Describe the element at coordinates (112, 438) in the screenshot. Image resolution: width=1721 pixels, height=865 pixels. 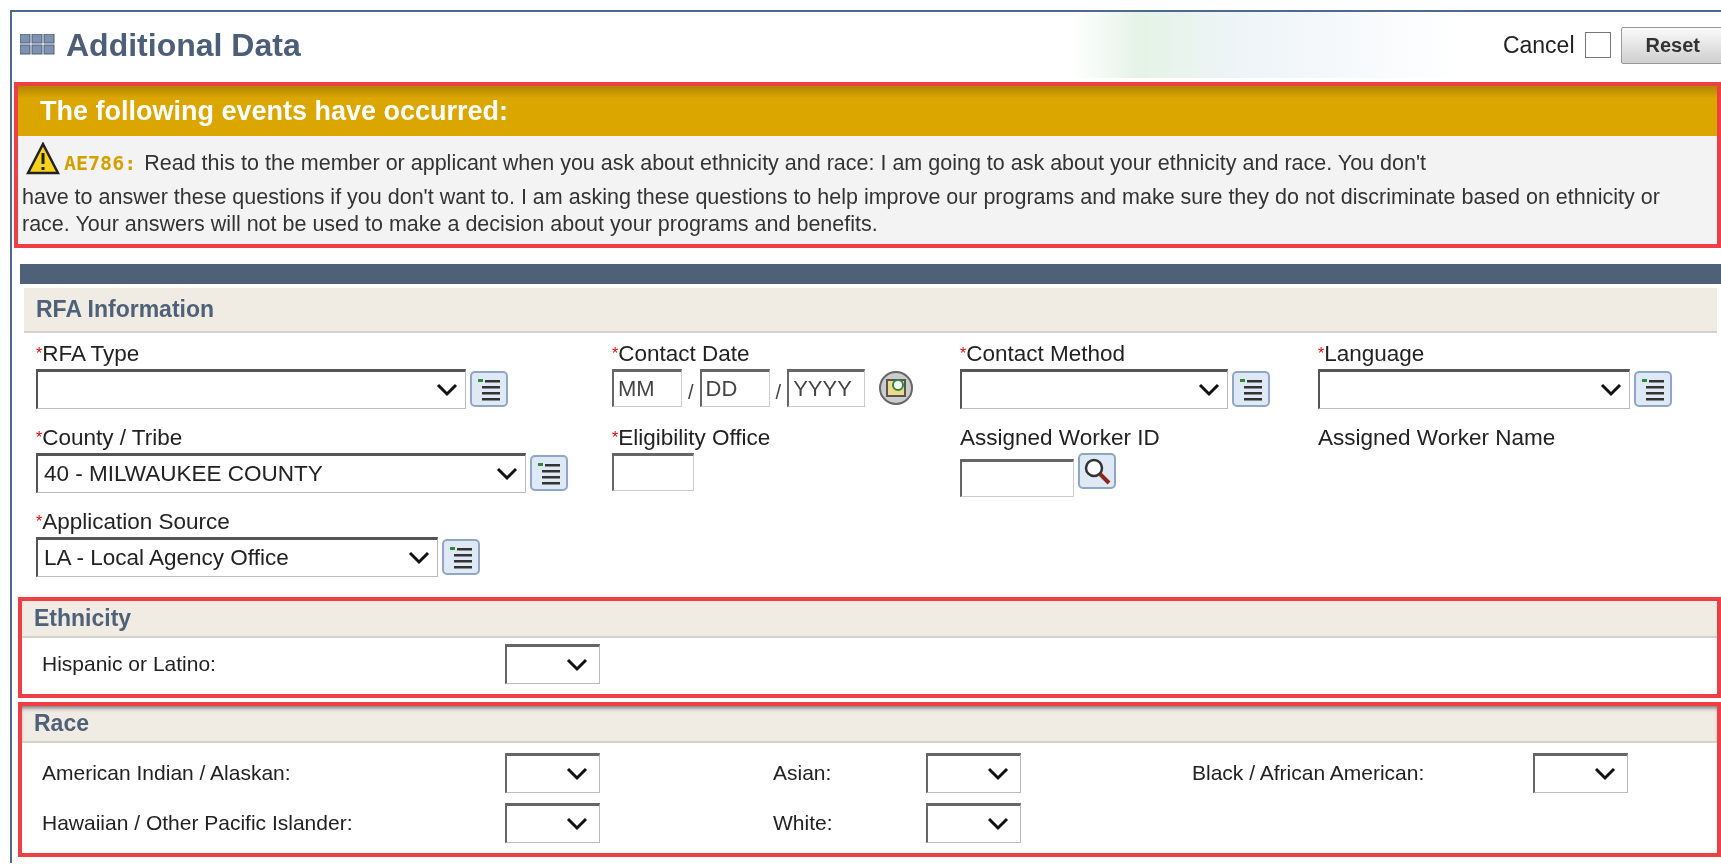
I see `field-label: County / Tribe` at that location.